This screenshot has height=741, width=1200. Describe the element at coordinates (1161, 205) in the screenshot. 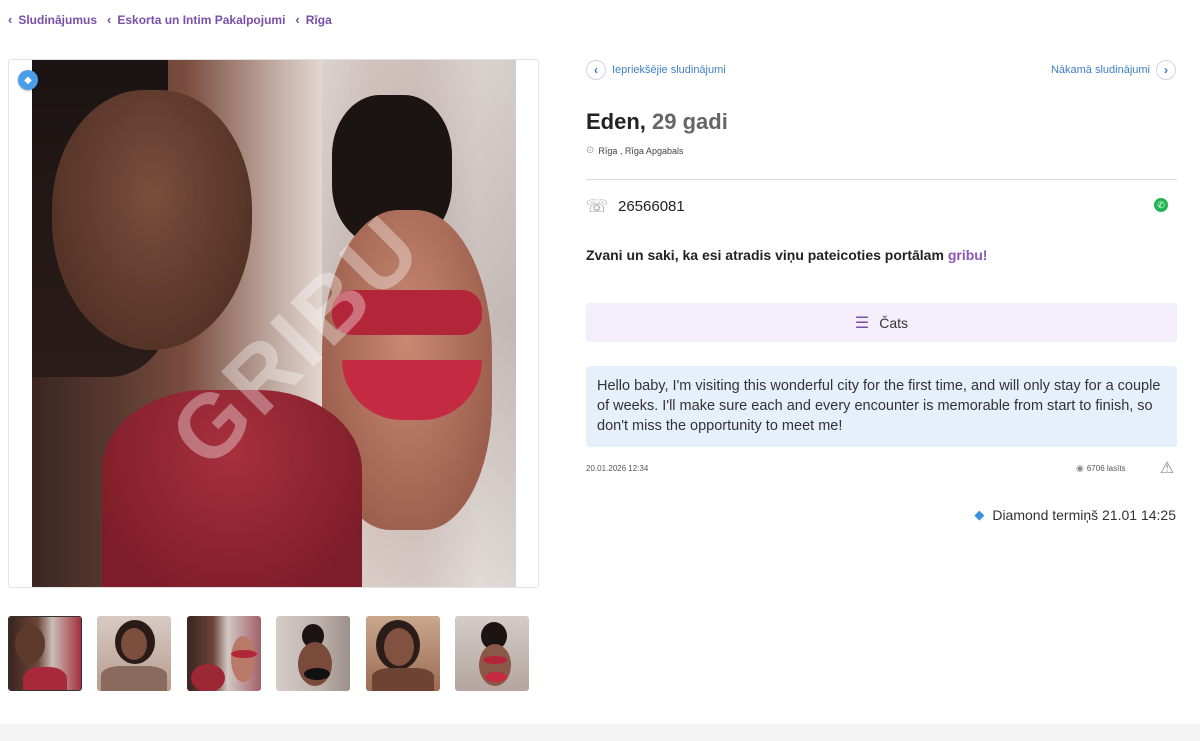

I see `whatsapp-icon: ✆` at that location.